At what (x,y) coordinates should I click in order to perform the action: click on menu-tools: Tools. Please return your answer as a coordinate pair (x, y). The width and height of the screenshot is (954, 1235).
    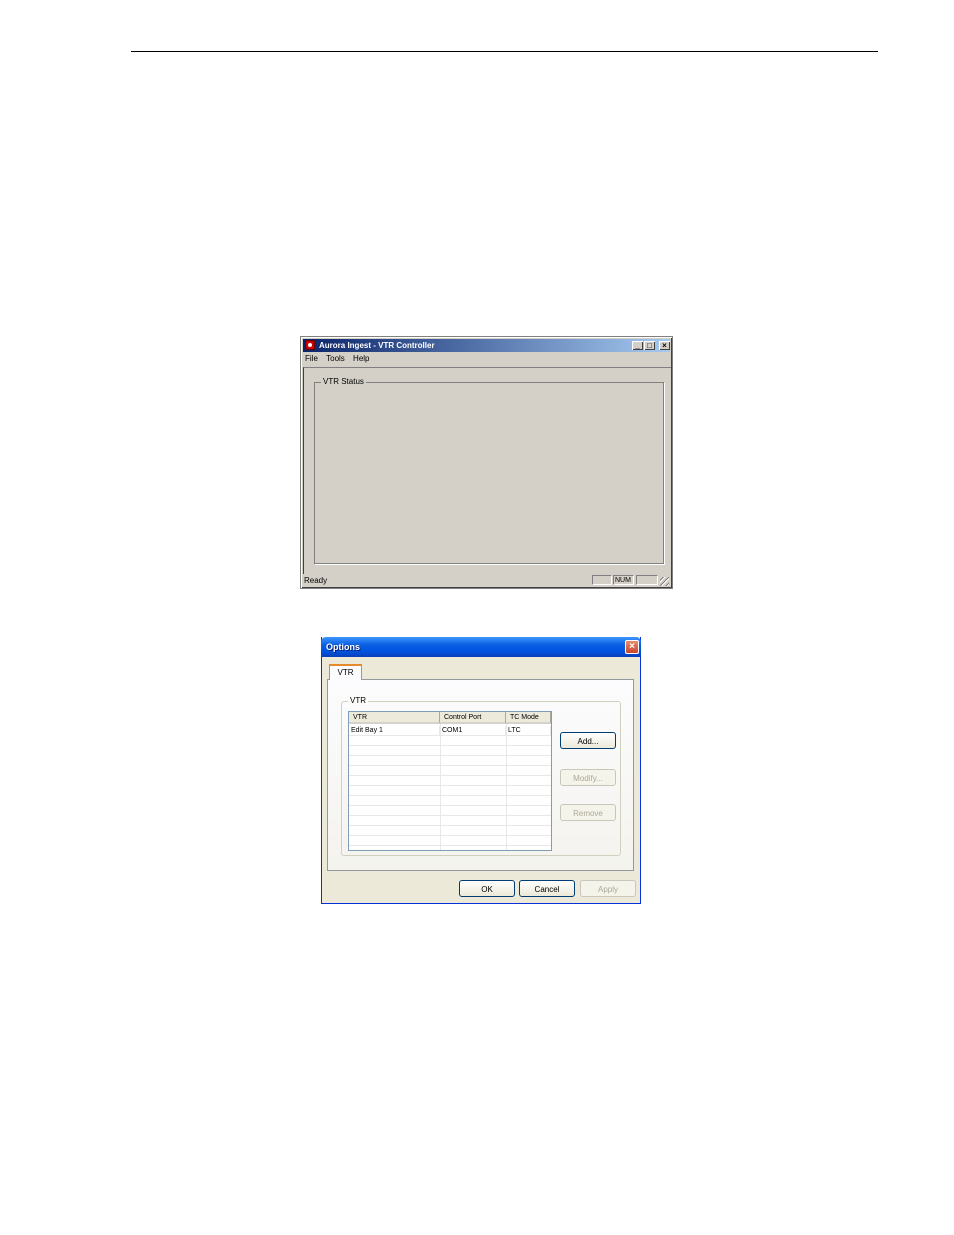
    Looking at the image, I should click on (335, 359).